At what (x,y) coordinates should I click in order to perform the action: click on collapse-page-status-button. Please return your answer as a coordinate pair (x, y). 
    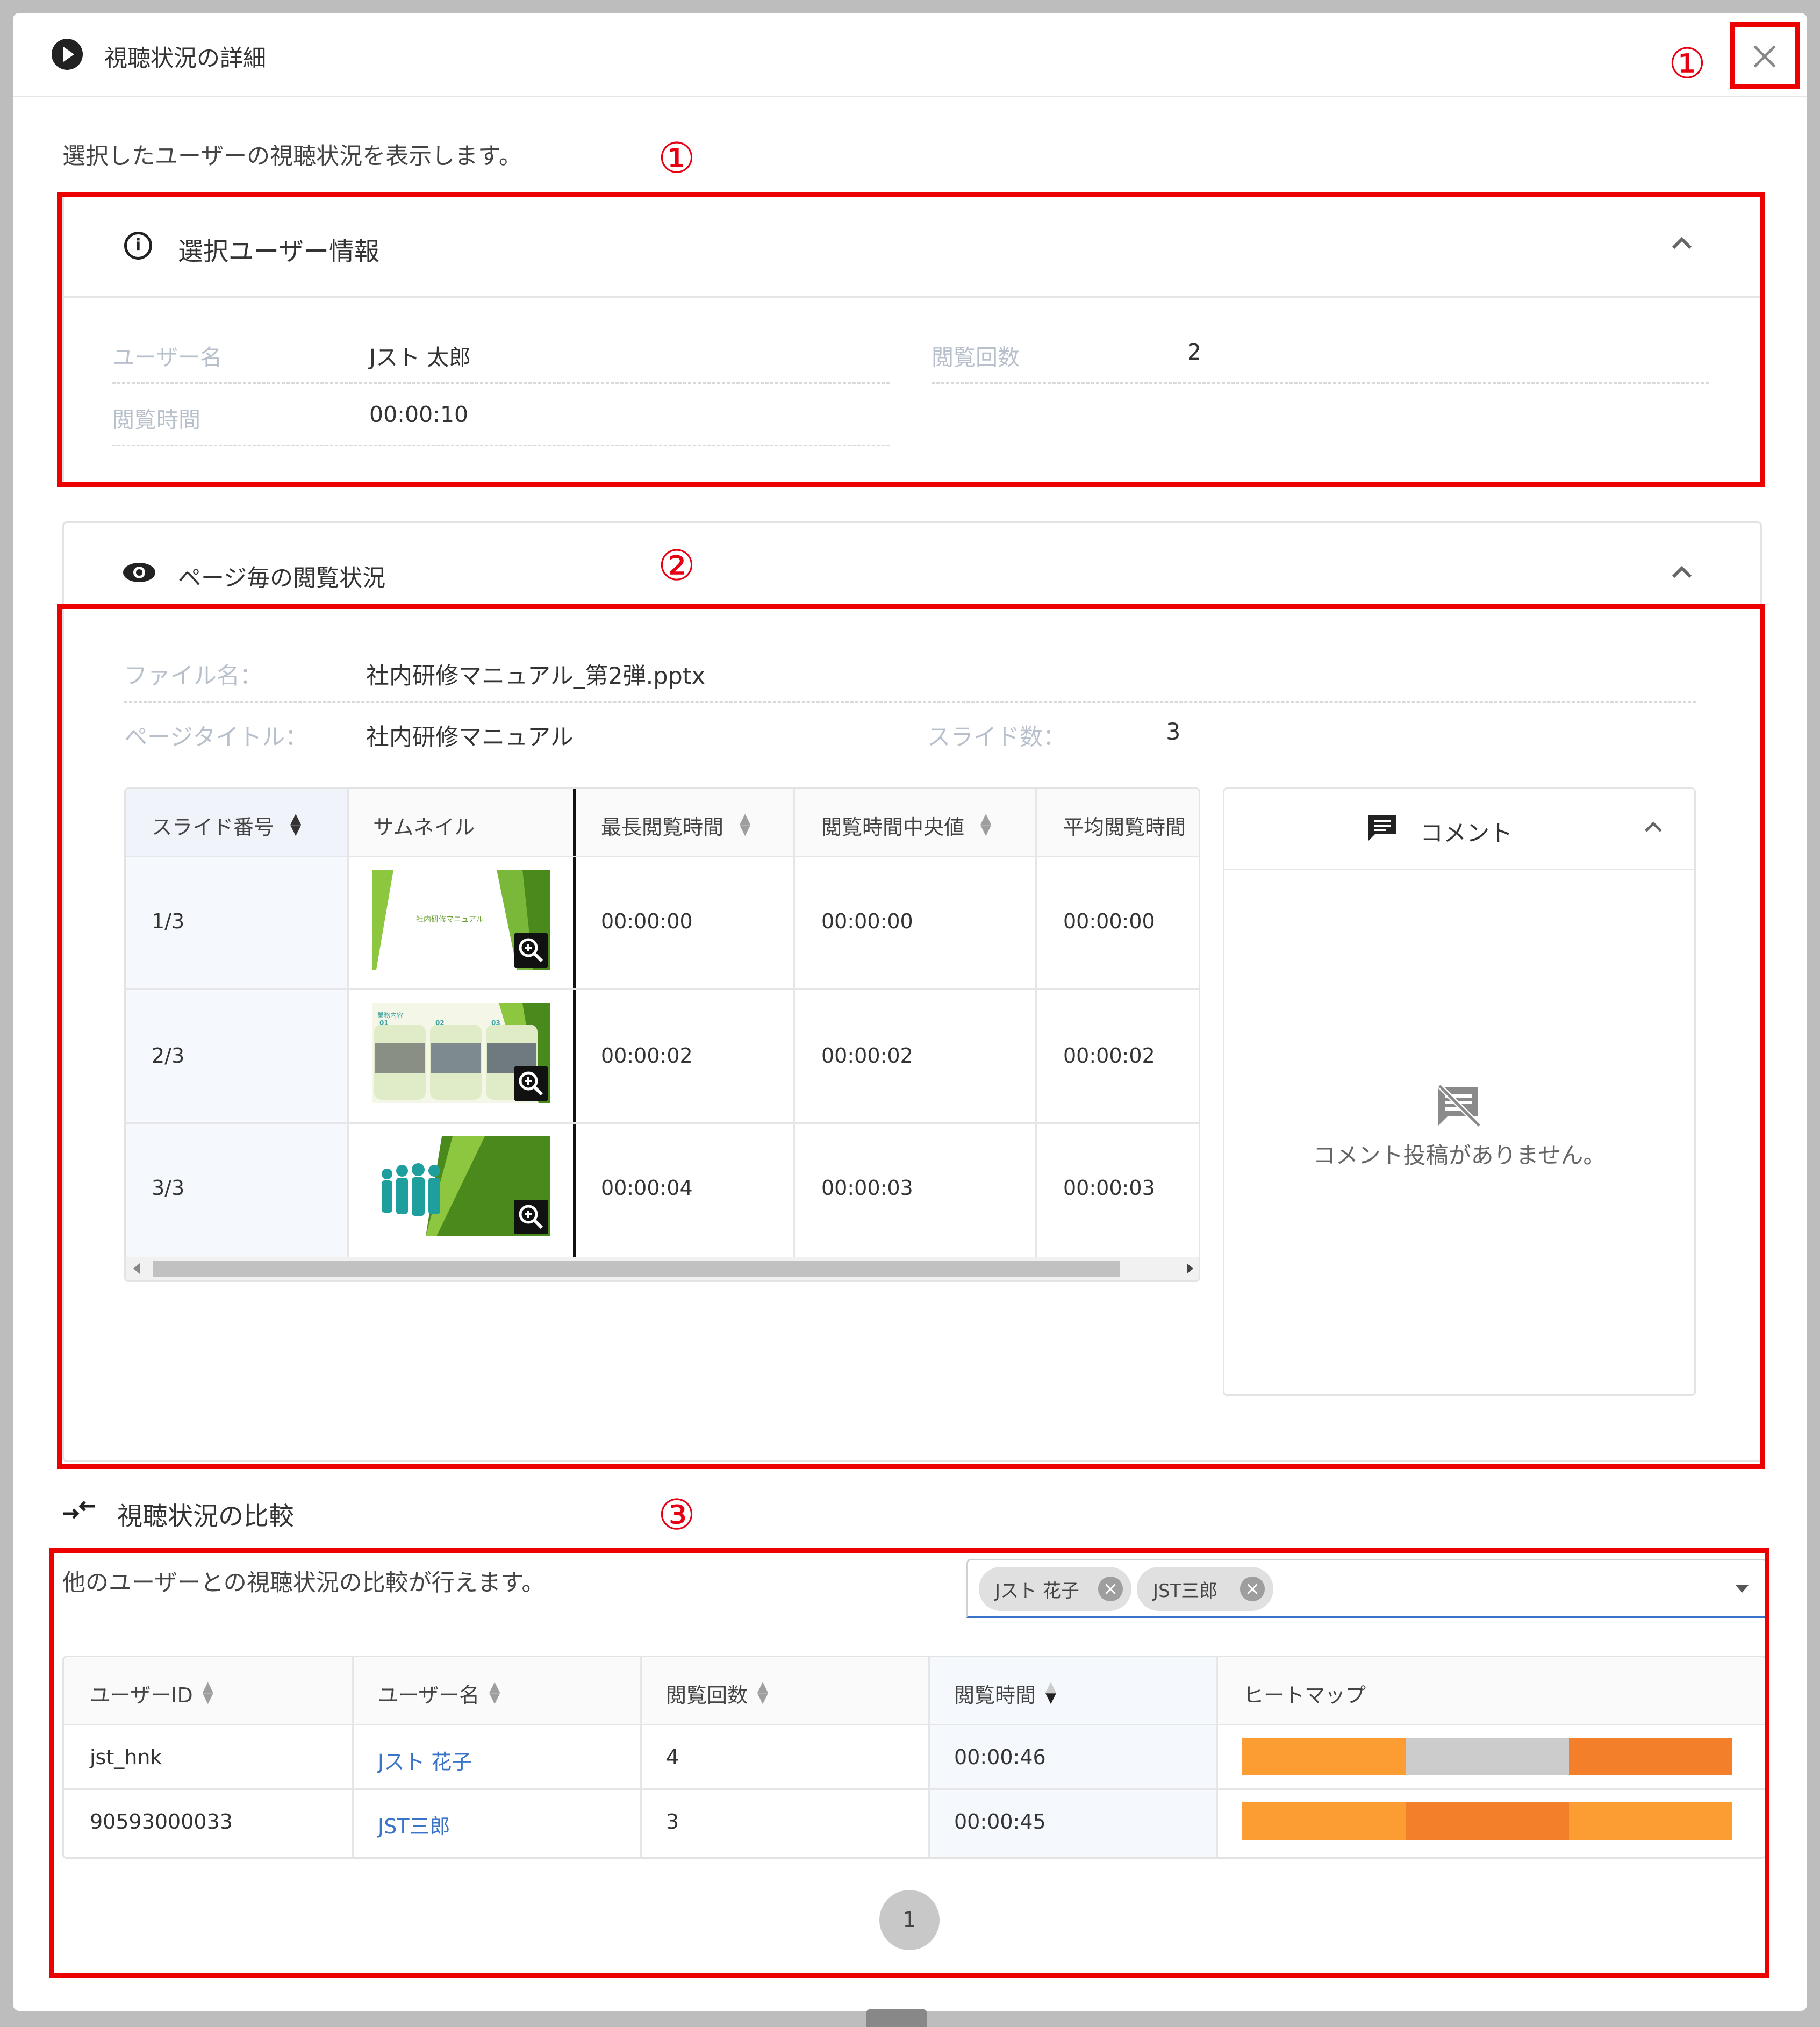
    Looking at the image, I should click on (1682, 572).